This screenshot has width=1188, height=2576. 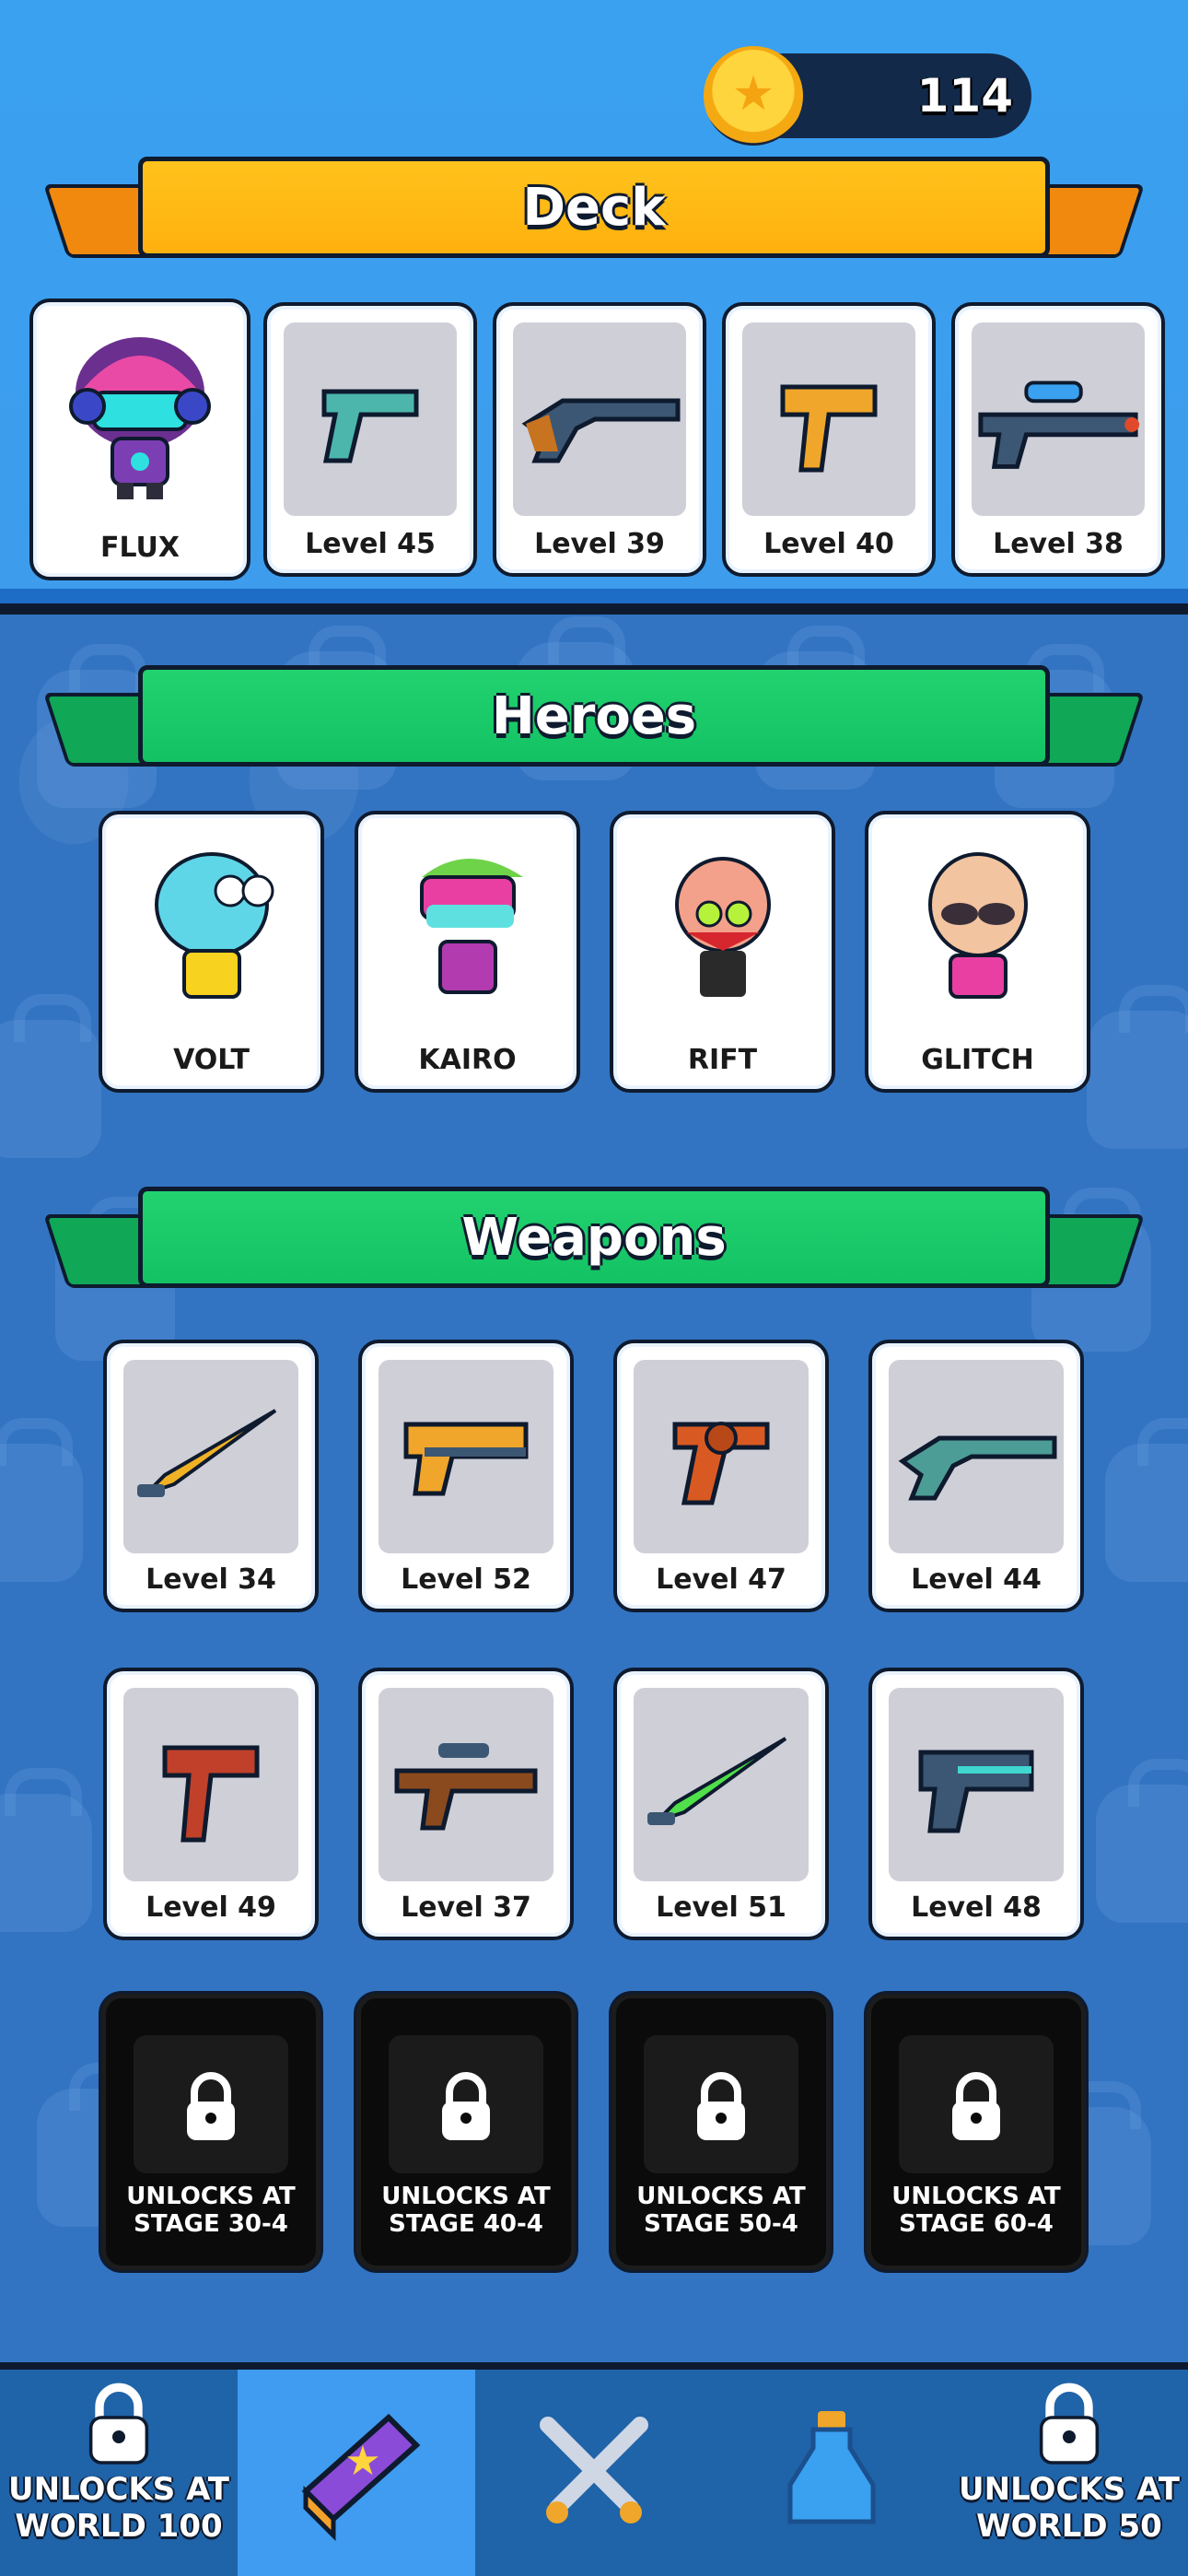 What do you see at coordinates (211, 1060) in the screenshot?
I see `hero-name: VOLT` at bounding box center [211, 1060].